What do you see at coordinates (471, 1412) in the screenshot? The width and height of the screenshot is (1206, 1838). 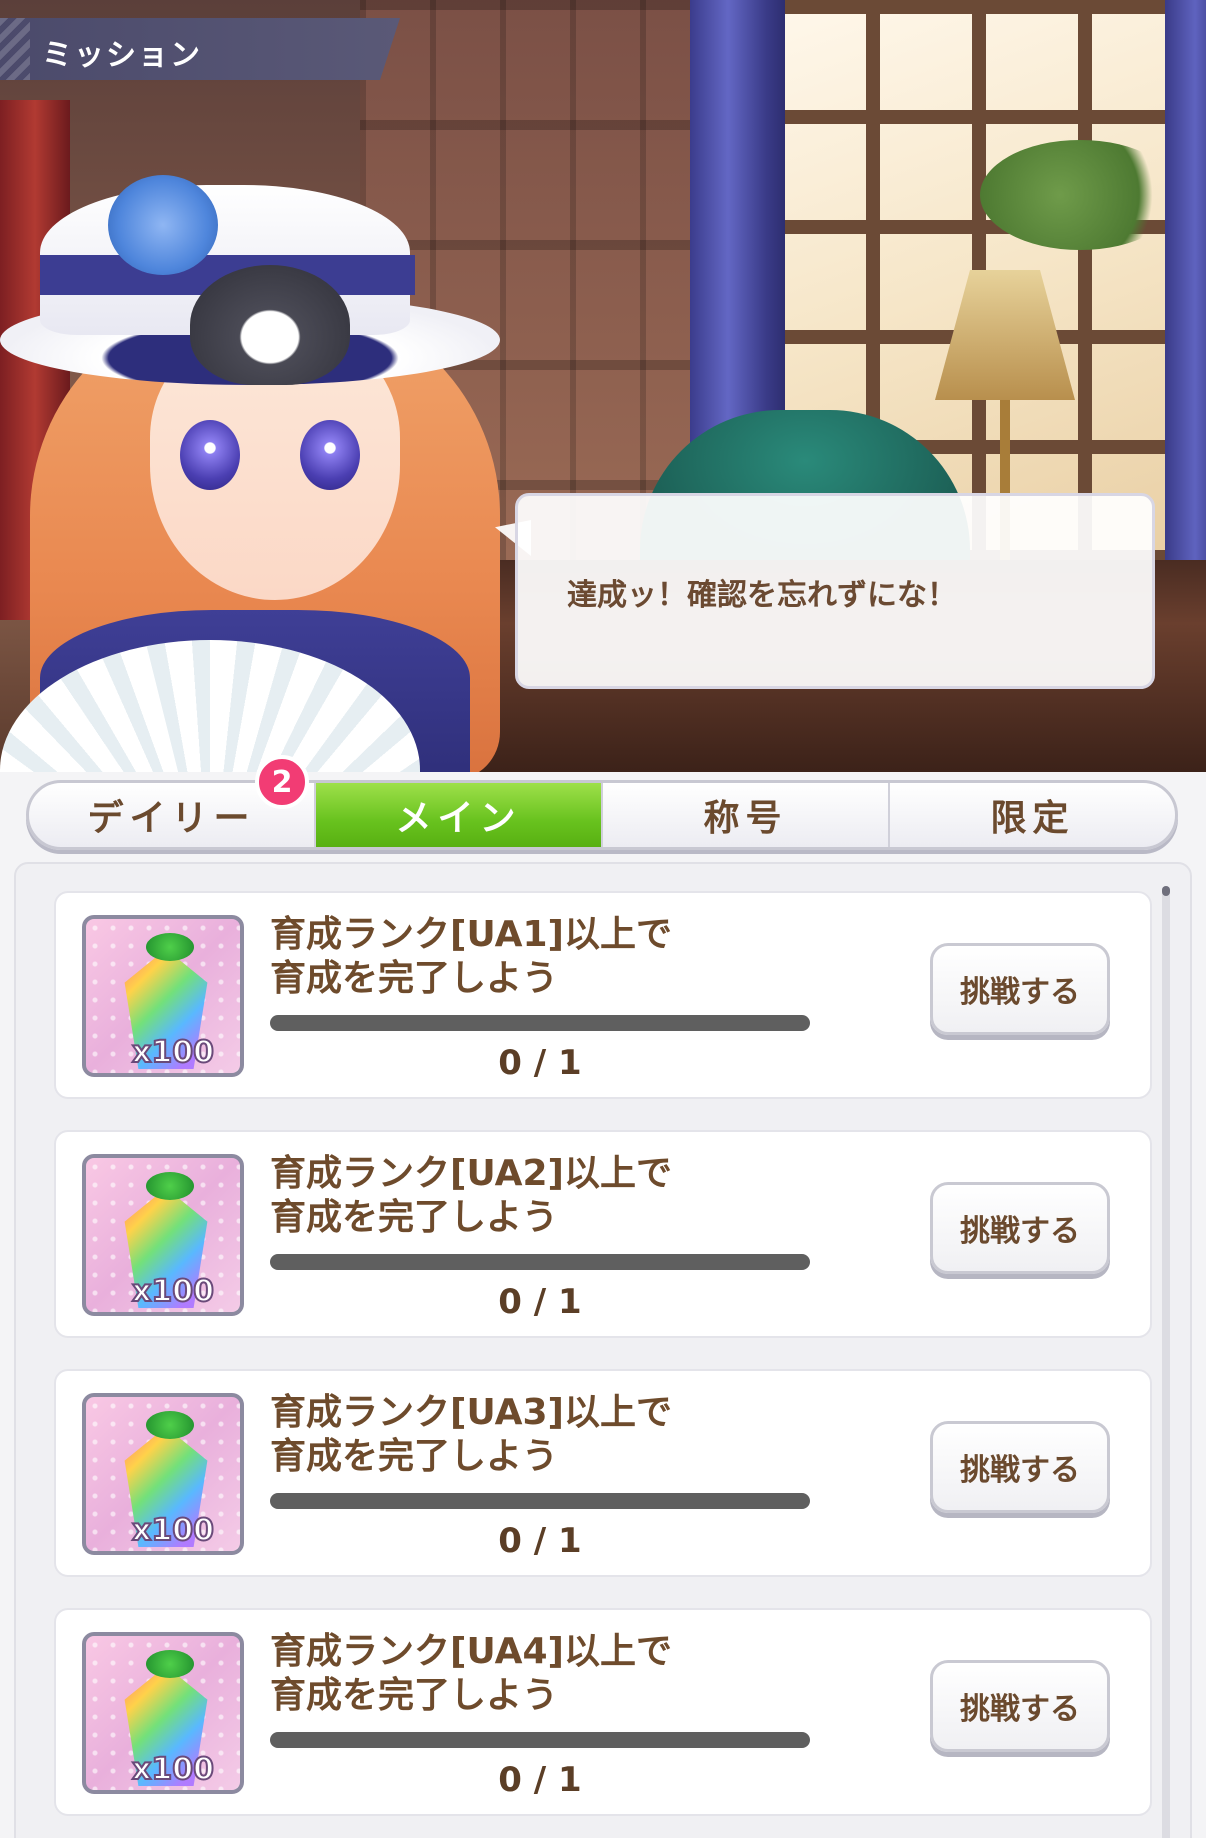 I see `mission-title-line1: 育成ランク[UA3]以上で` at bounding box center [471, 1412].